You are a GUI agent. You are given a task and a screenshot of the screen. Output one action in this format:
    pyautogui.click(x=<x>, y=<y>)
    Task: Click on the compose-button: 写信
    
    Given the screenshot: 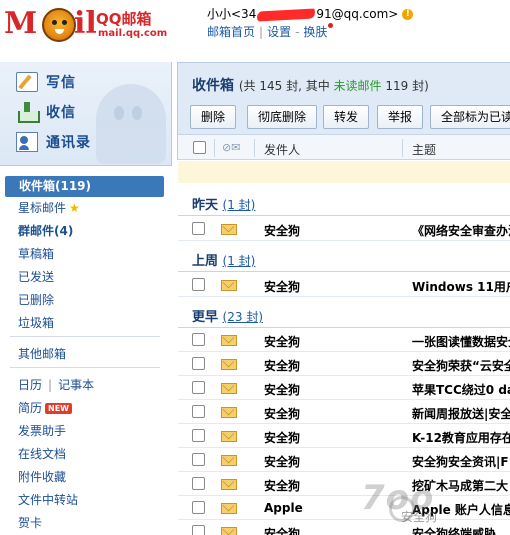 What is the action you would take?
    pyautogui.click(x=46, y=82)
    